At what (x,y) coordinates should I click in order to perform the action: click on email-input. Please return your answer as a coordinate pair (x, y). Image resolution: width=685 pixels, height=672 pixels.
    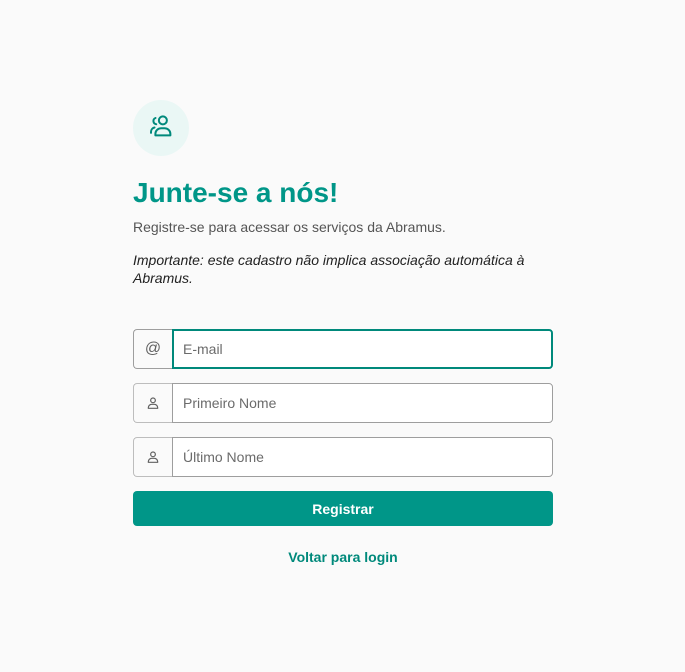
    Looking at the image, I should click on (362, 349).